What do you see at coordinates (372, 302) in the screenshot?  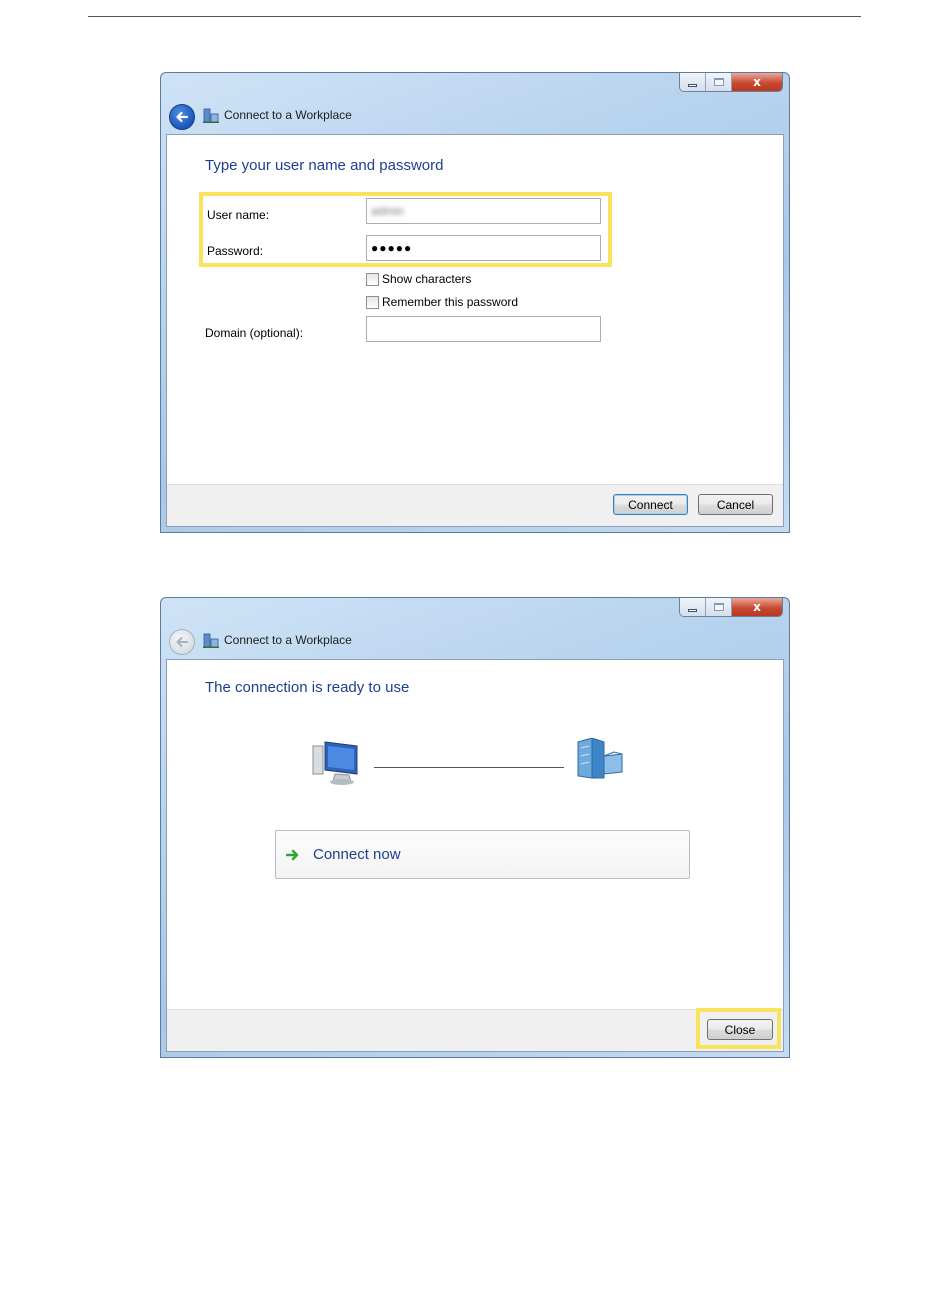 I see `remember-password-checkbox` at bounding box center [372, 302].